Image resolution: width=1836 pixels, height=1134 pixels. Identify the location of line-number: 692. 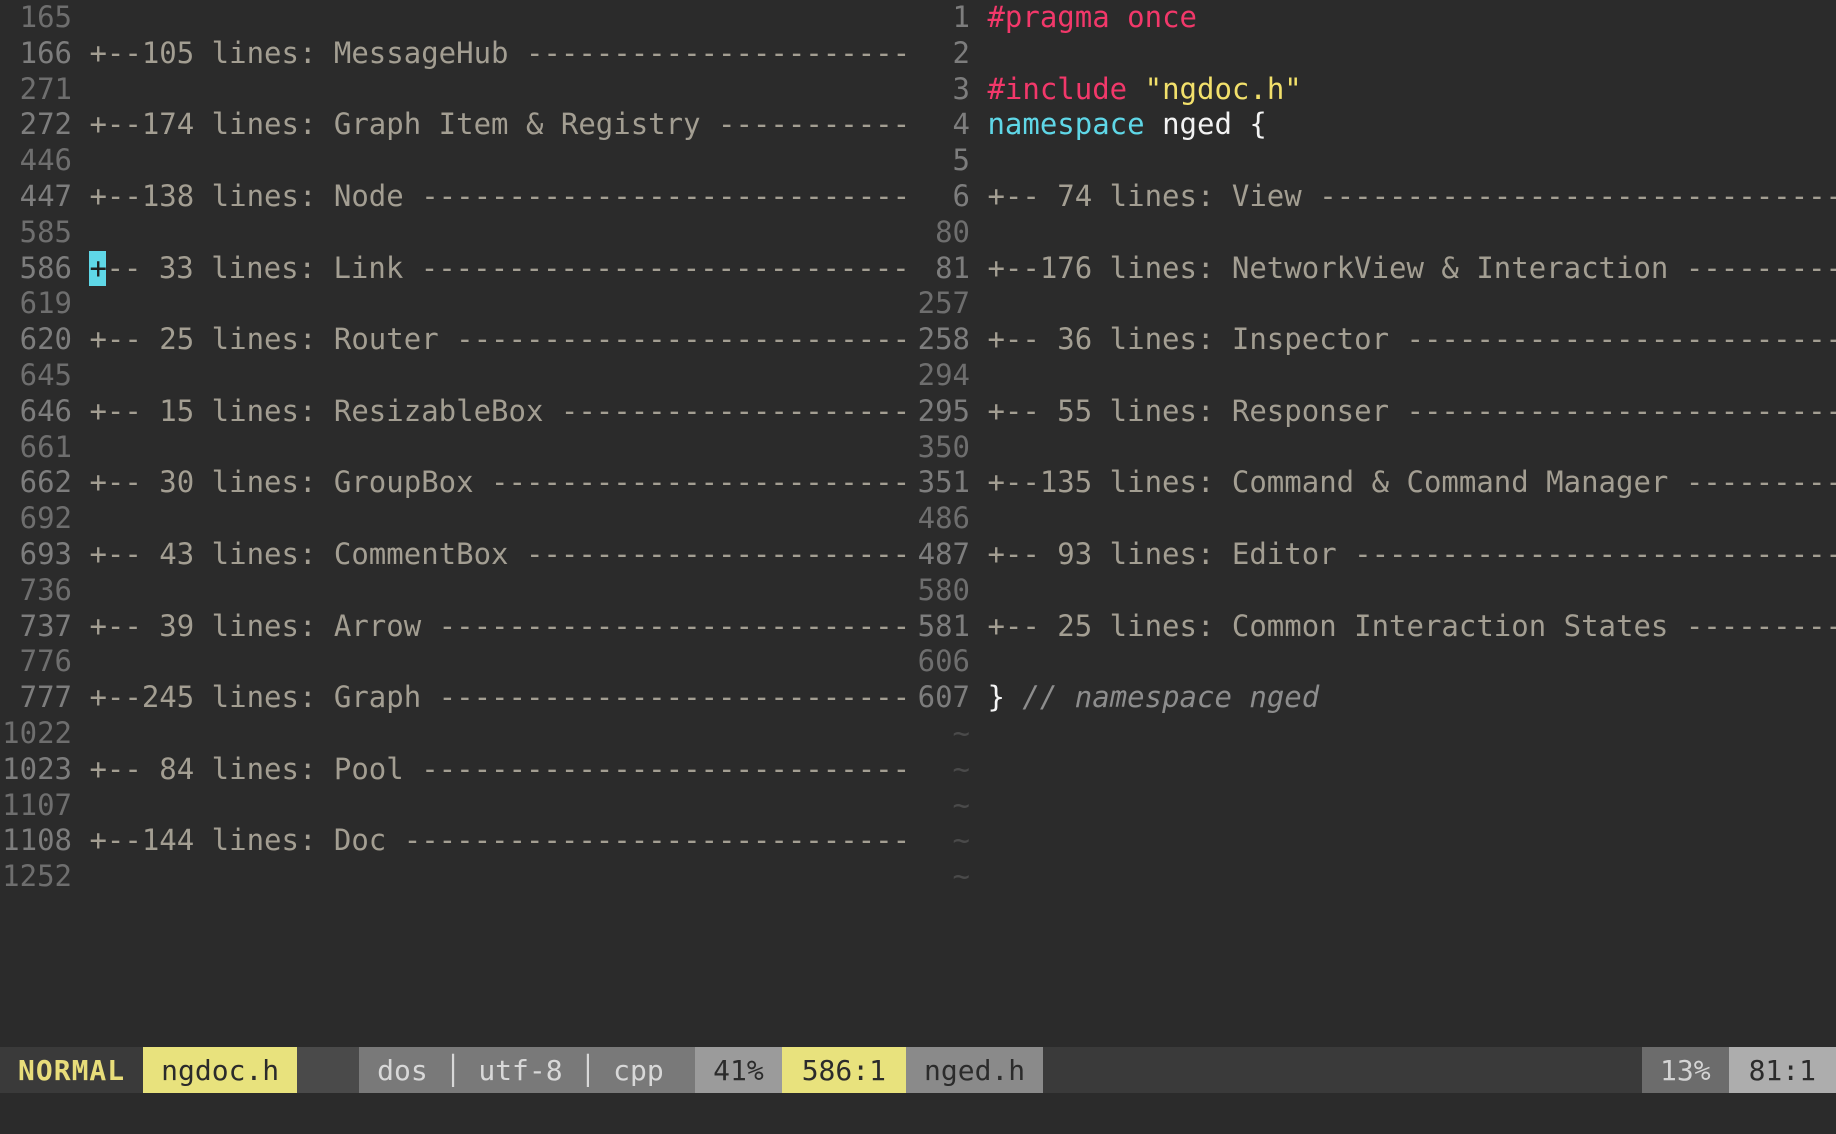
(37, 518).